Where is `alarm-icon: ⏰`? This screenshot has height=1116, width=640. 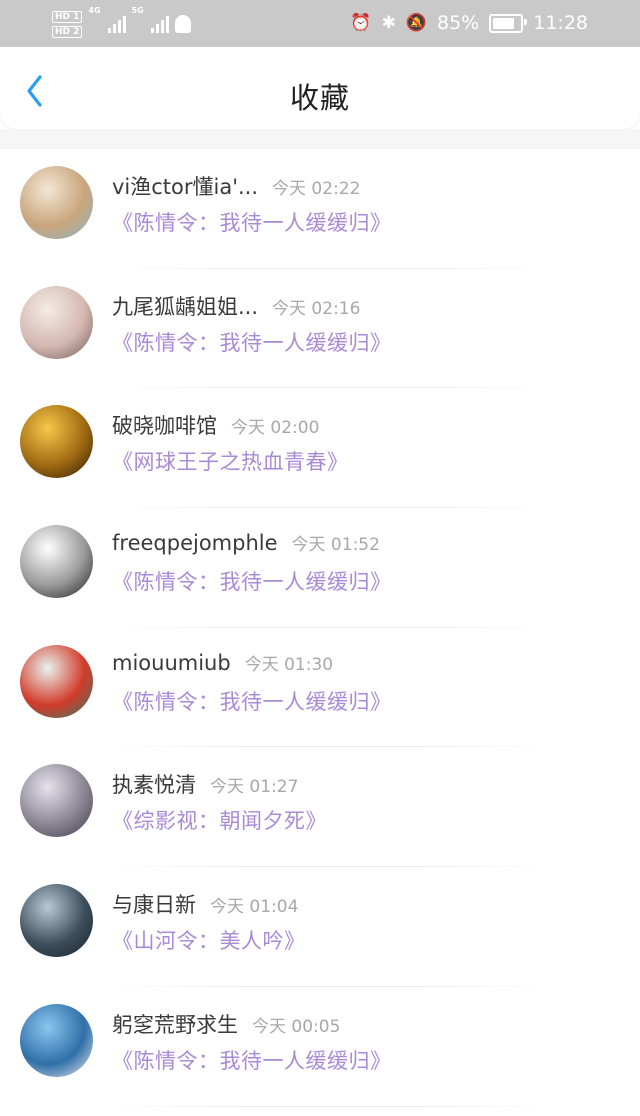
alarm-icon: ⏰ is located at coordinates (361, 23).